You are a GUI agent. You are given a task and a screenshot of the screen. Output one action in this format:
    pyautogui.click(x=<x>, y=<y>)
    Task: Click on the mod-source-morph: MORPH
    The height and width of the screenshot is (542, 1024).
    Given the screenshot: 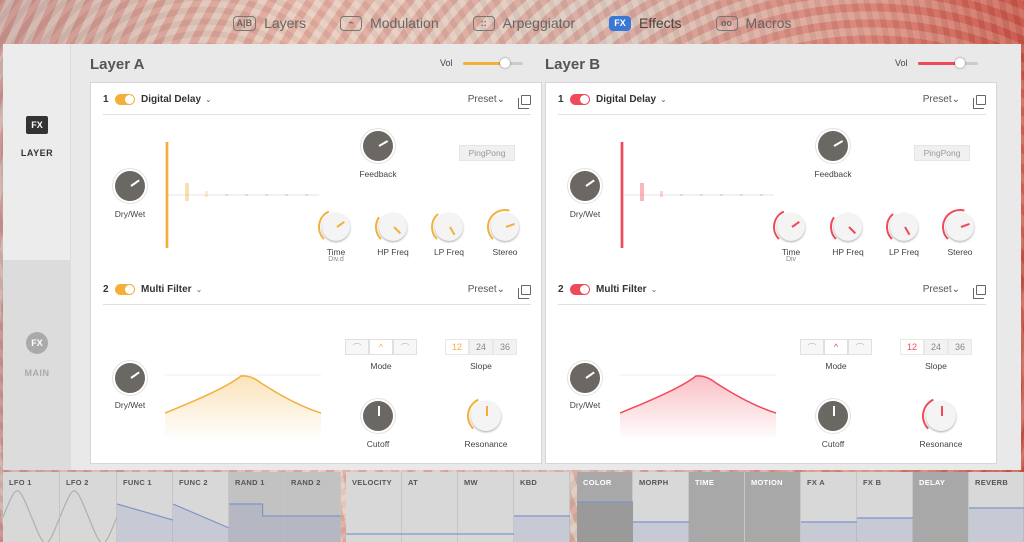 What is the action you would take?
    pyautogui.click(x=661, y=507)
    